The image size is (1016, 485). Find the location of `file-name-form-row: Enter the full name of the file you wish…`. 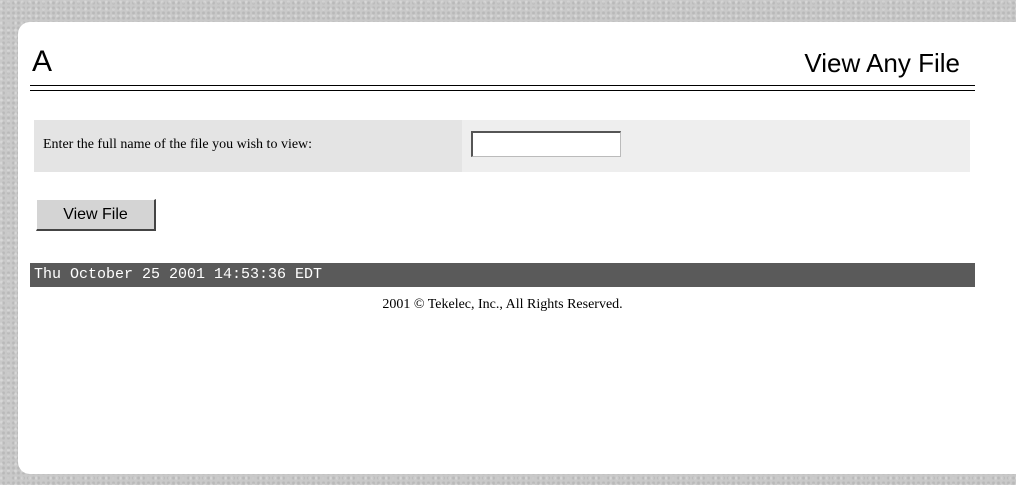

file-name-form-row: Enter the full name of the file you wish… is located at coordinates (502, 146).